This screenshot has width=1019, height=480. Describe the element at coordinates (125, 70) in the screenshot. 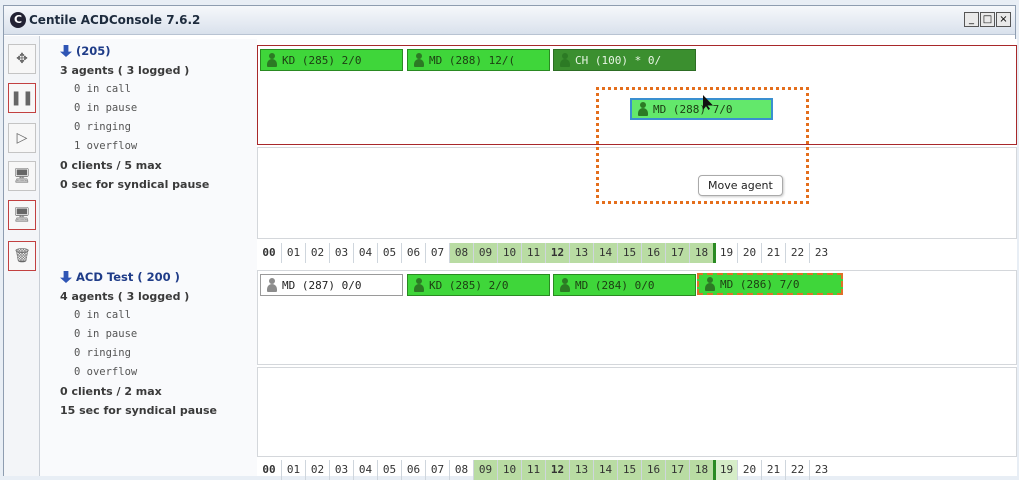

I see `agents-count: 3 agents ( 3 logged )` at that location.